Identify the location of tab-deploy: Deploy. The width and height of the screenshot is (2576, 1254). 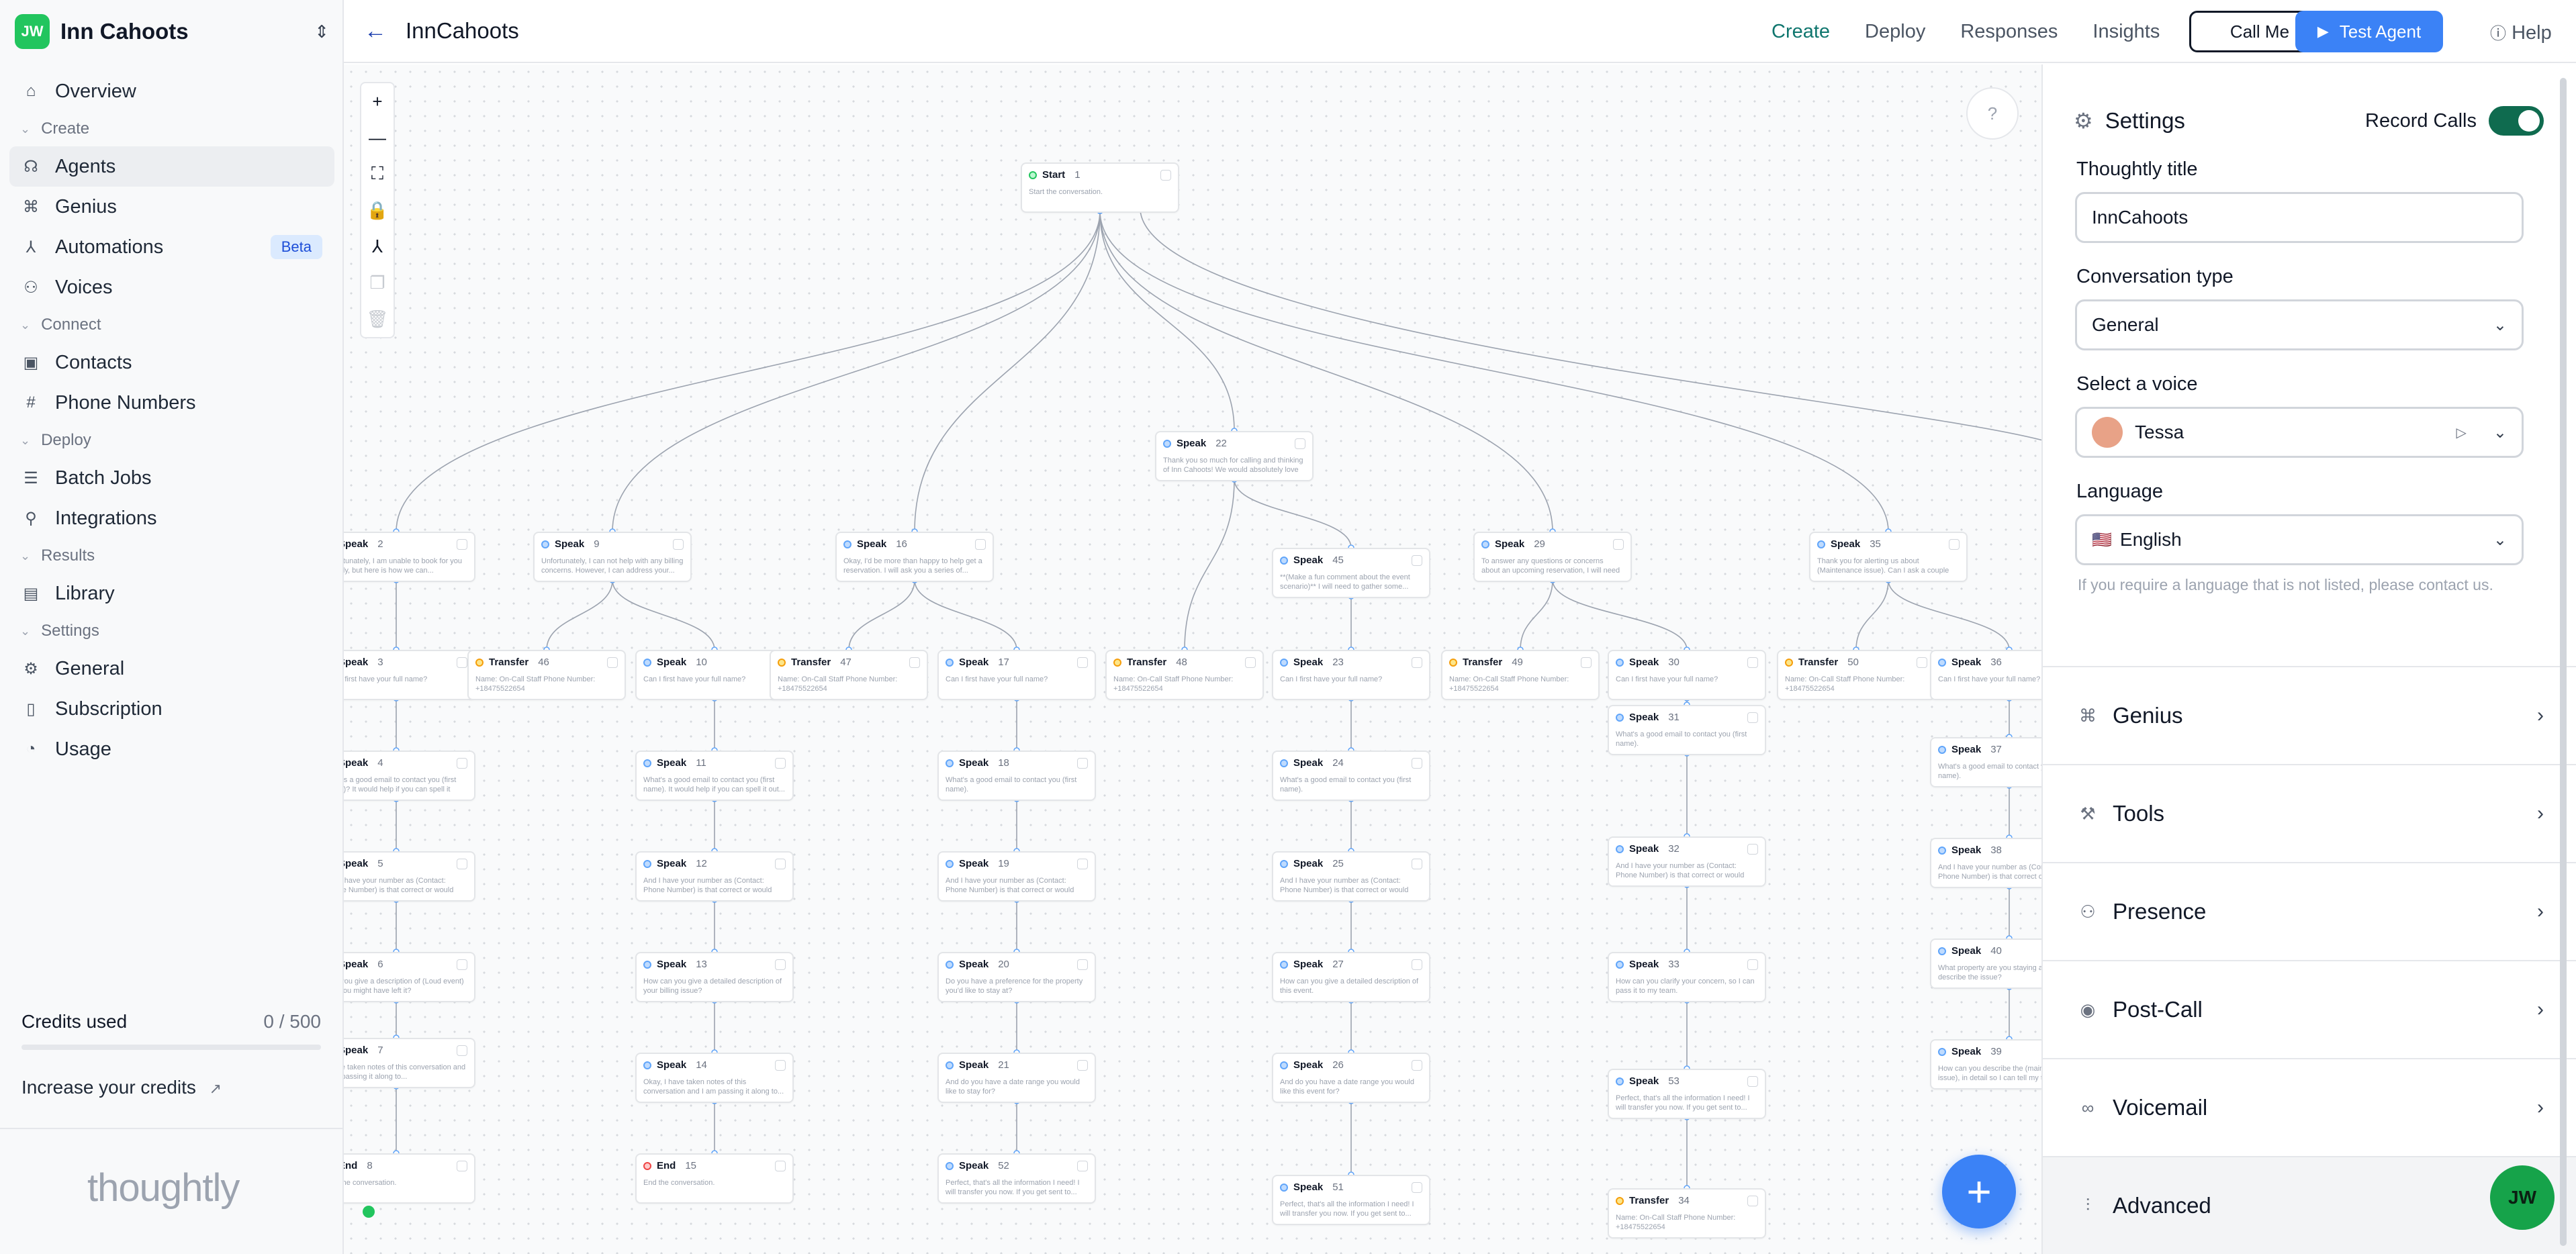
(1895, 32).